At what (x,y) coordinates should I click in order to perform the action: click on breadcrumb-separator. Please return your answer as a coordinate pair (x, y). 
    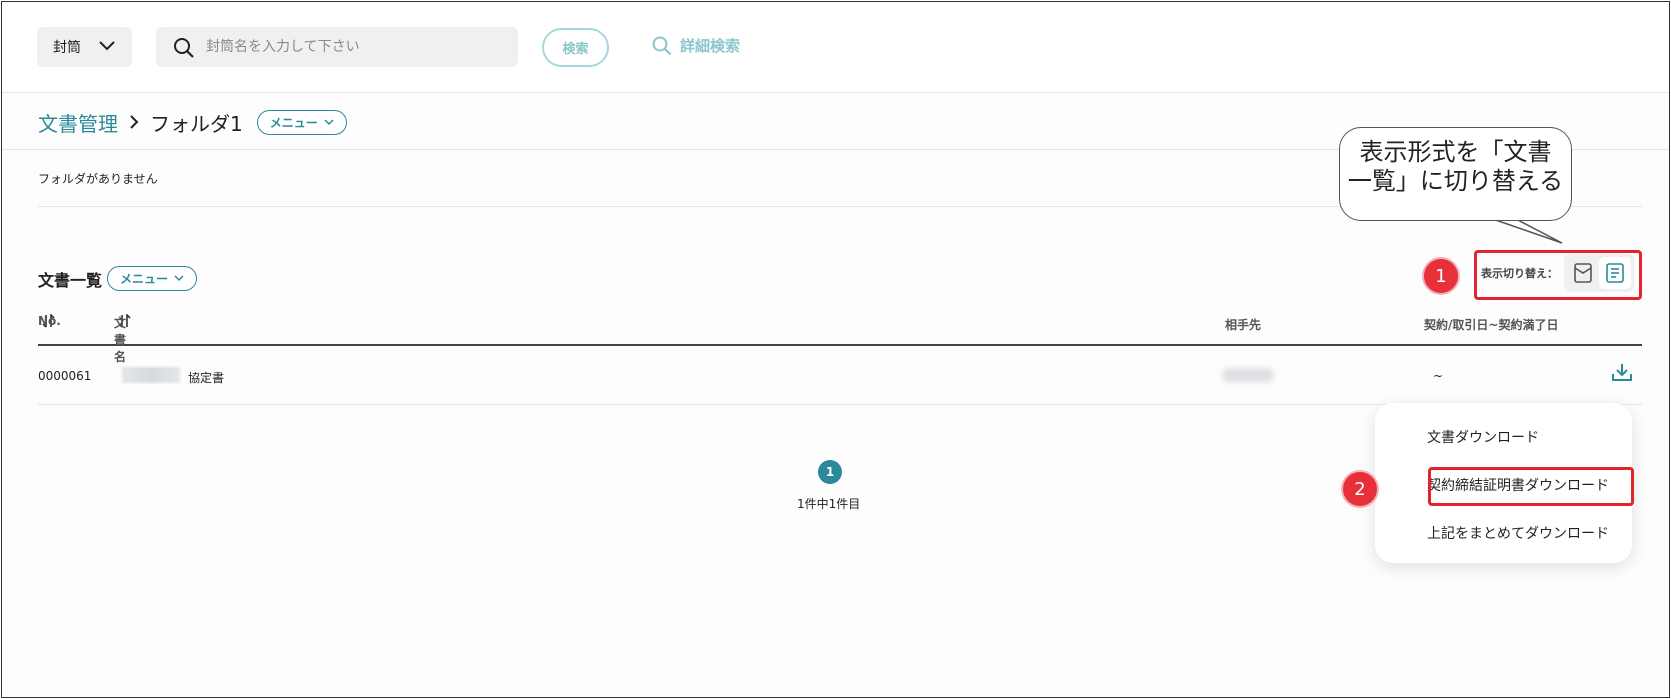
    Looking at the image, I should click on (134, 123).